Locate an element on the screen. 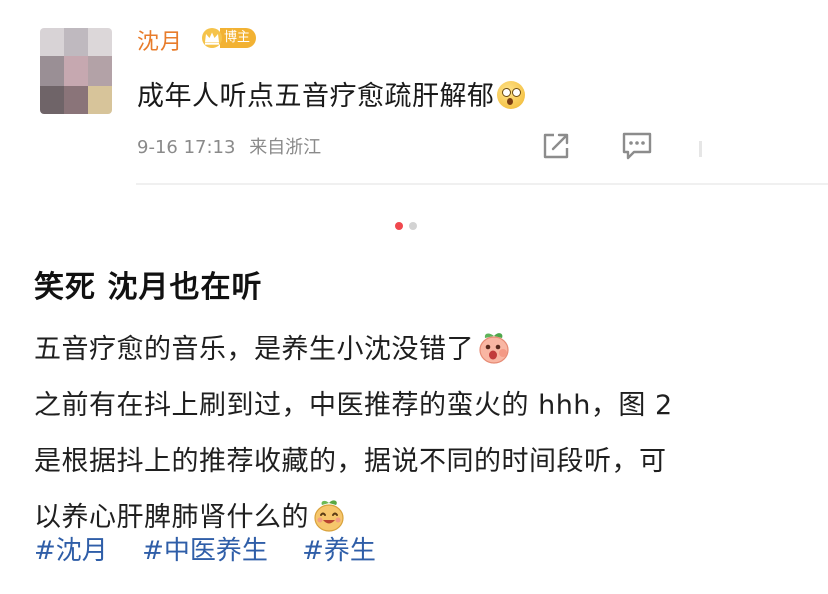 This screenshot has height=594, width=828. body-line-4-text: 以养心肝脾肺肾什么的 is located at coordinates (171, 517).